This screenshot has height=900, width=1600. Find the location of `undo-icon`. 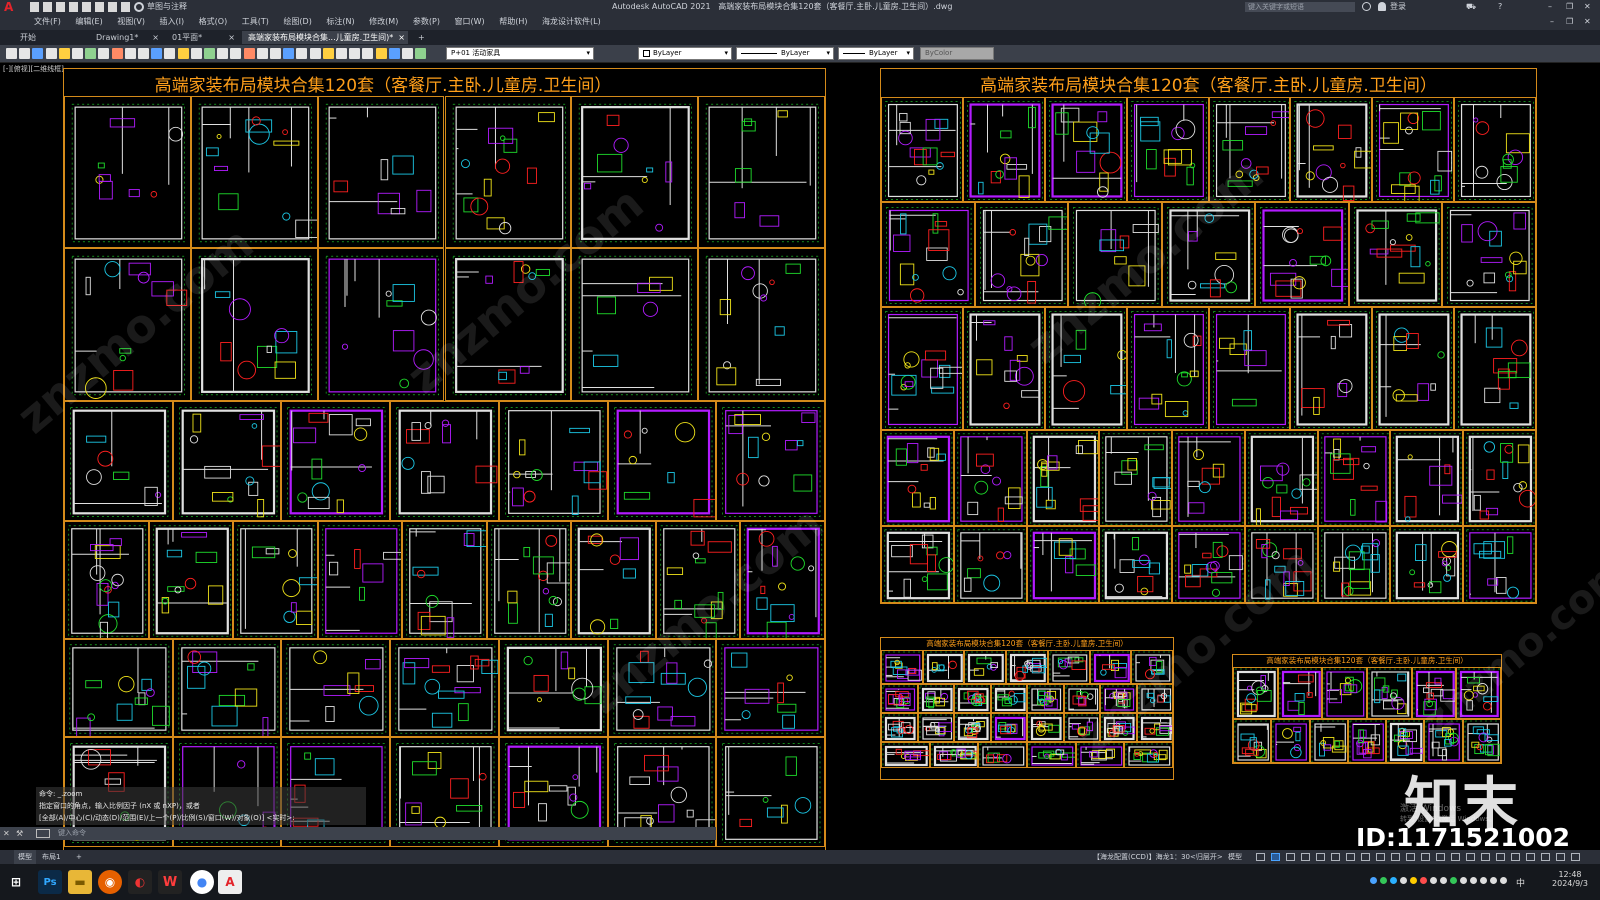

undo-icon is located at coordinates (112, 7).